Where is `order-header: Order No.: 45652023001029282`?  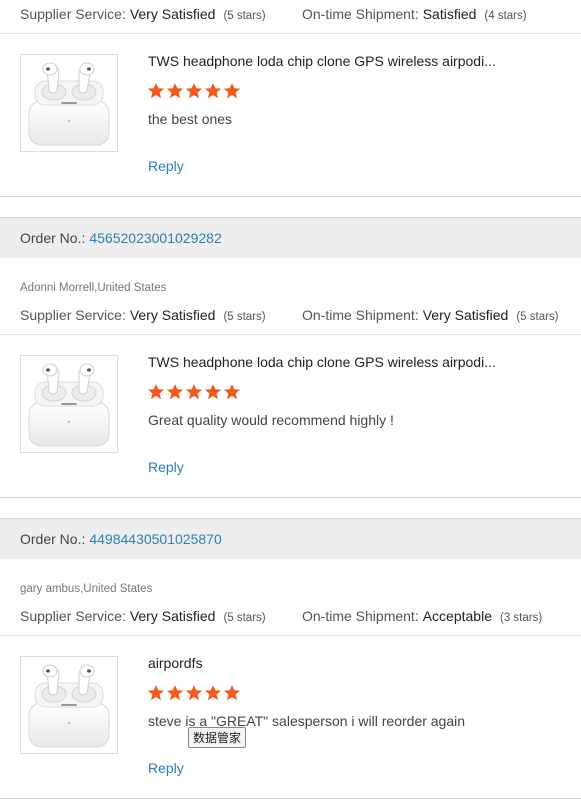 order-header: Order No.: 45652023001029282 is located at coordinates (290, 237).